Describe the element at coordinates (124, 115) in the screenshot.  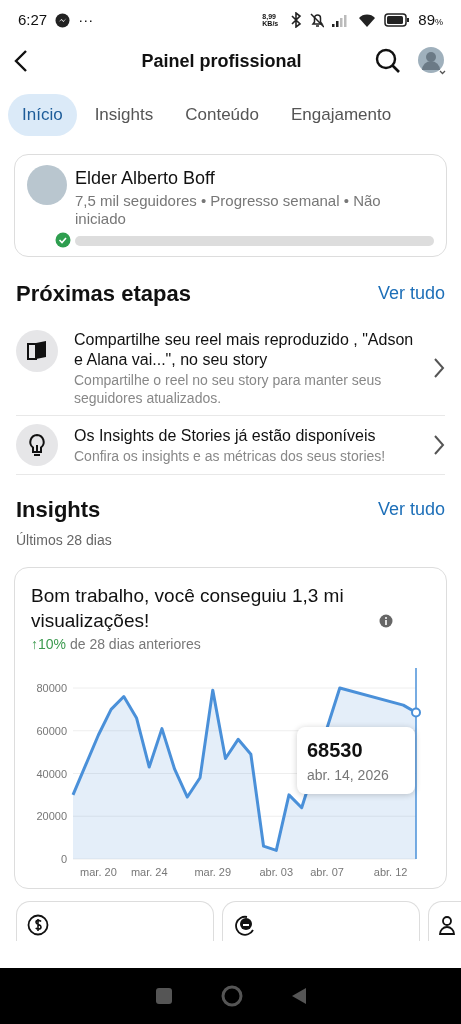
I see `tab: Insights` at that location.